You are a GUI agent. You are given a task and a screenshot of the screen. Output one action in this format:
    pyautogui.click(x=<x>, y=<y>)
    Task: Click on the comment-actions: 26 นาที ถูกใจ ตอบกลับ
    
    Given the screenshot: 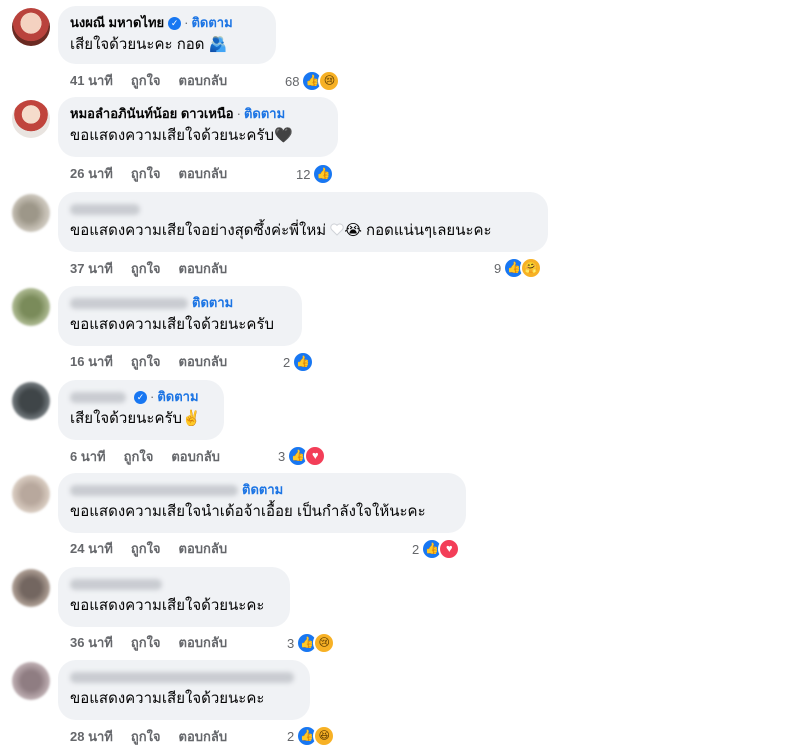 What is the action you would take?
    pyautogui.click(x=157, y=174)
    